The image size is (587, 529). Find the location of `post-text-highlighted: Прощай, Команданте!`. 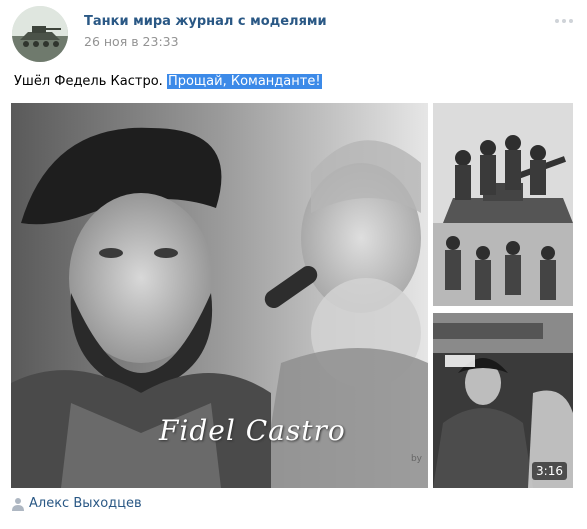

post-text-highlighted: Прощай, Команданте! is located at coordinates (244, 81).